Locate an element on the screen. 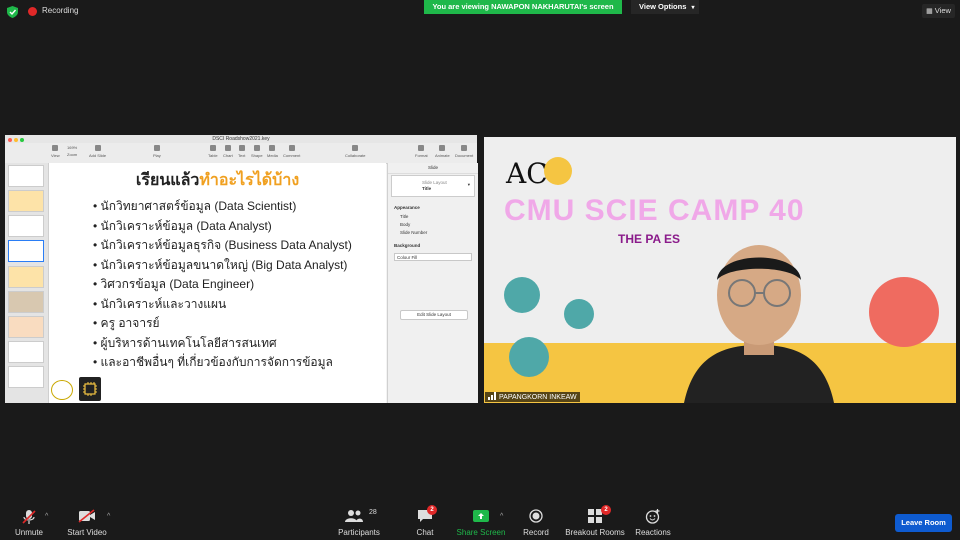 Image resolution: width=960 pixels, height=540 pixels. slide-layout-selector: Slide Layout Title ▾ is located at coordinates (433, 186).